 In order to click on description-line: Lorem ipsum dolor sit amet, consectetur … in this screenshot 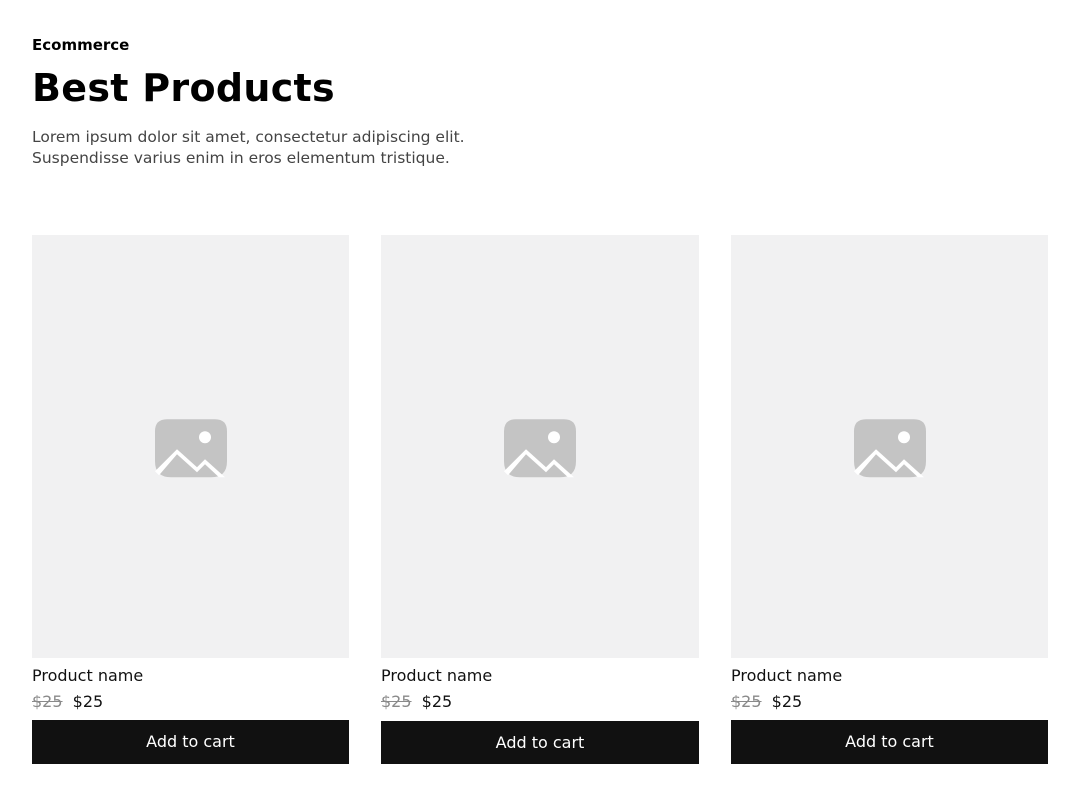, I will do `click(248, 137)`.